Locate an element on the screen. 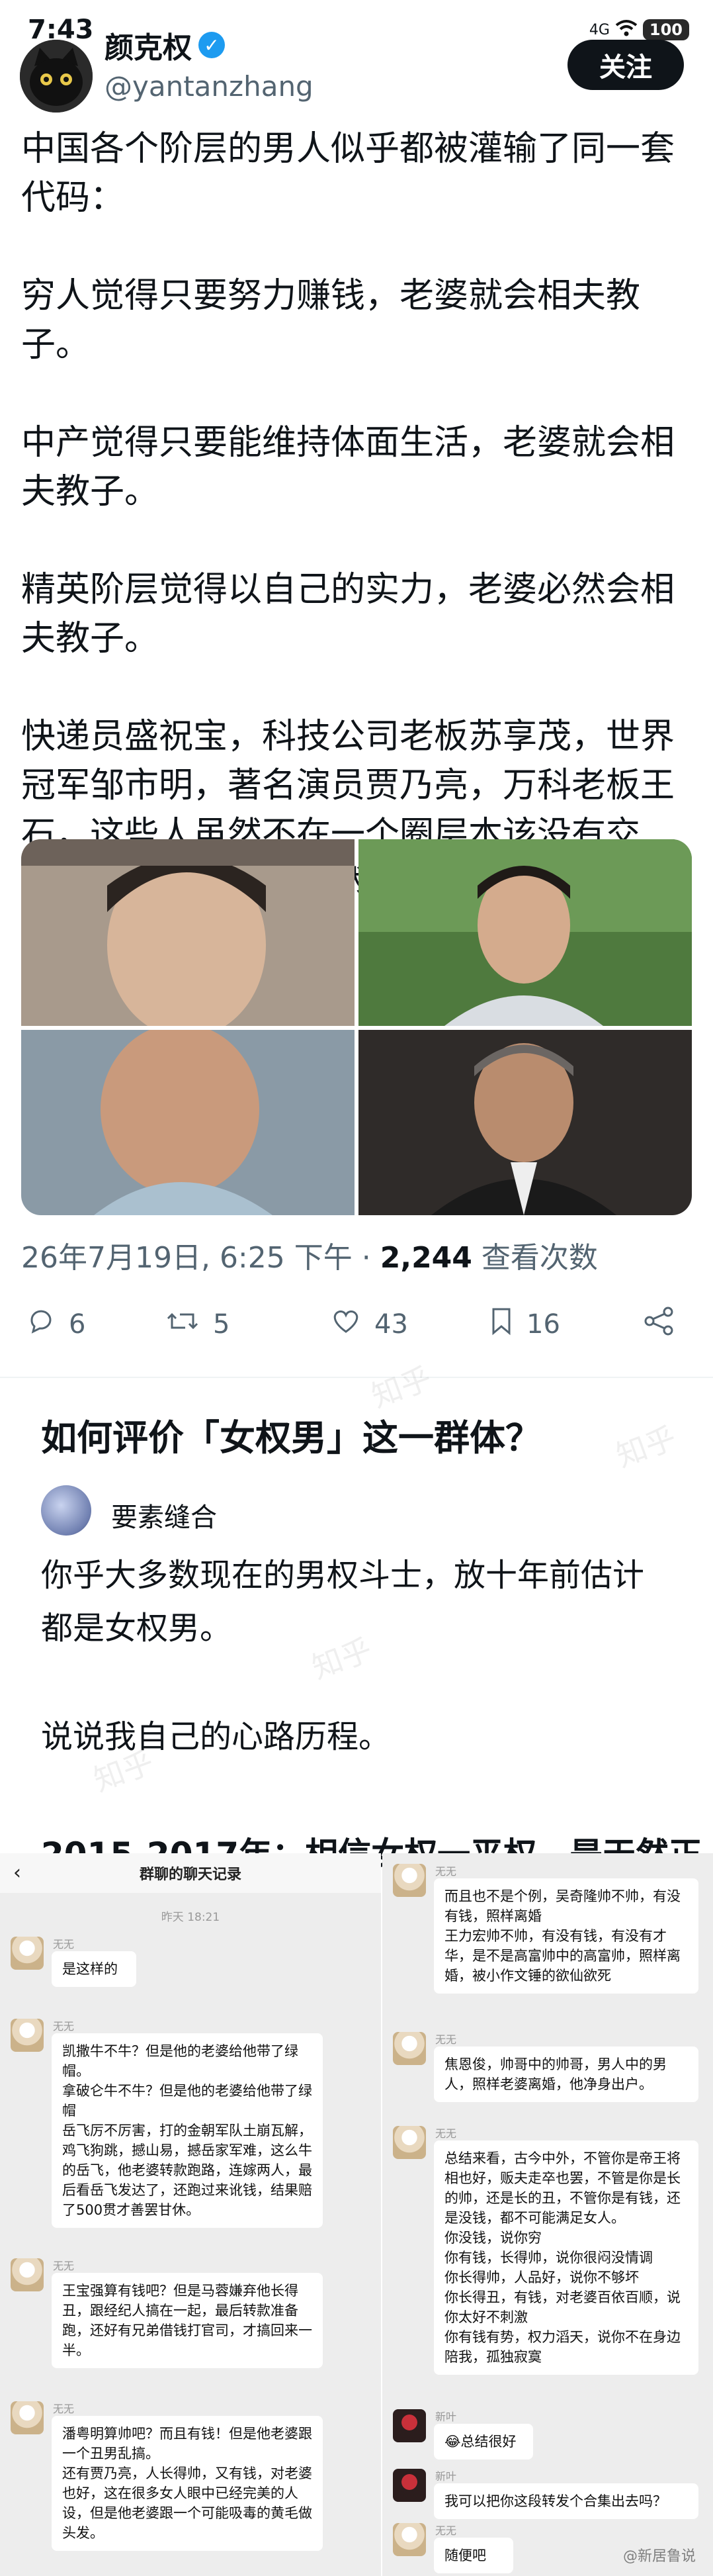 The width and height of the screenshot is (713, 2576). message-bubble: 😂总结很好 is located at coordinates (483, 2442).